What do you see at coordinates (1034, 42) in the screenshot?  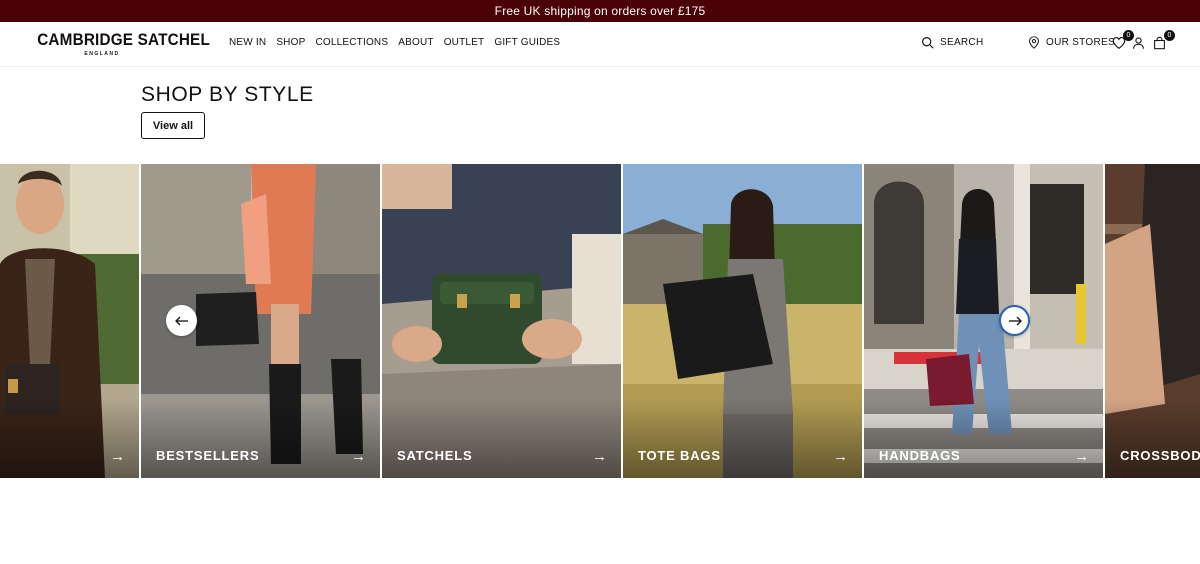 I see `location-pin-icon` at bounding box center [1034, 42].